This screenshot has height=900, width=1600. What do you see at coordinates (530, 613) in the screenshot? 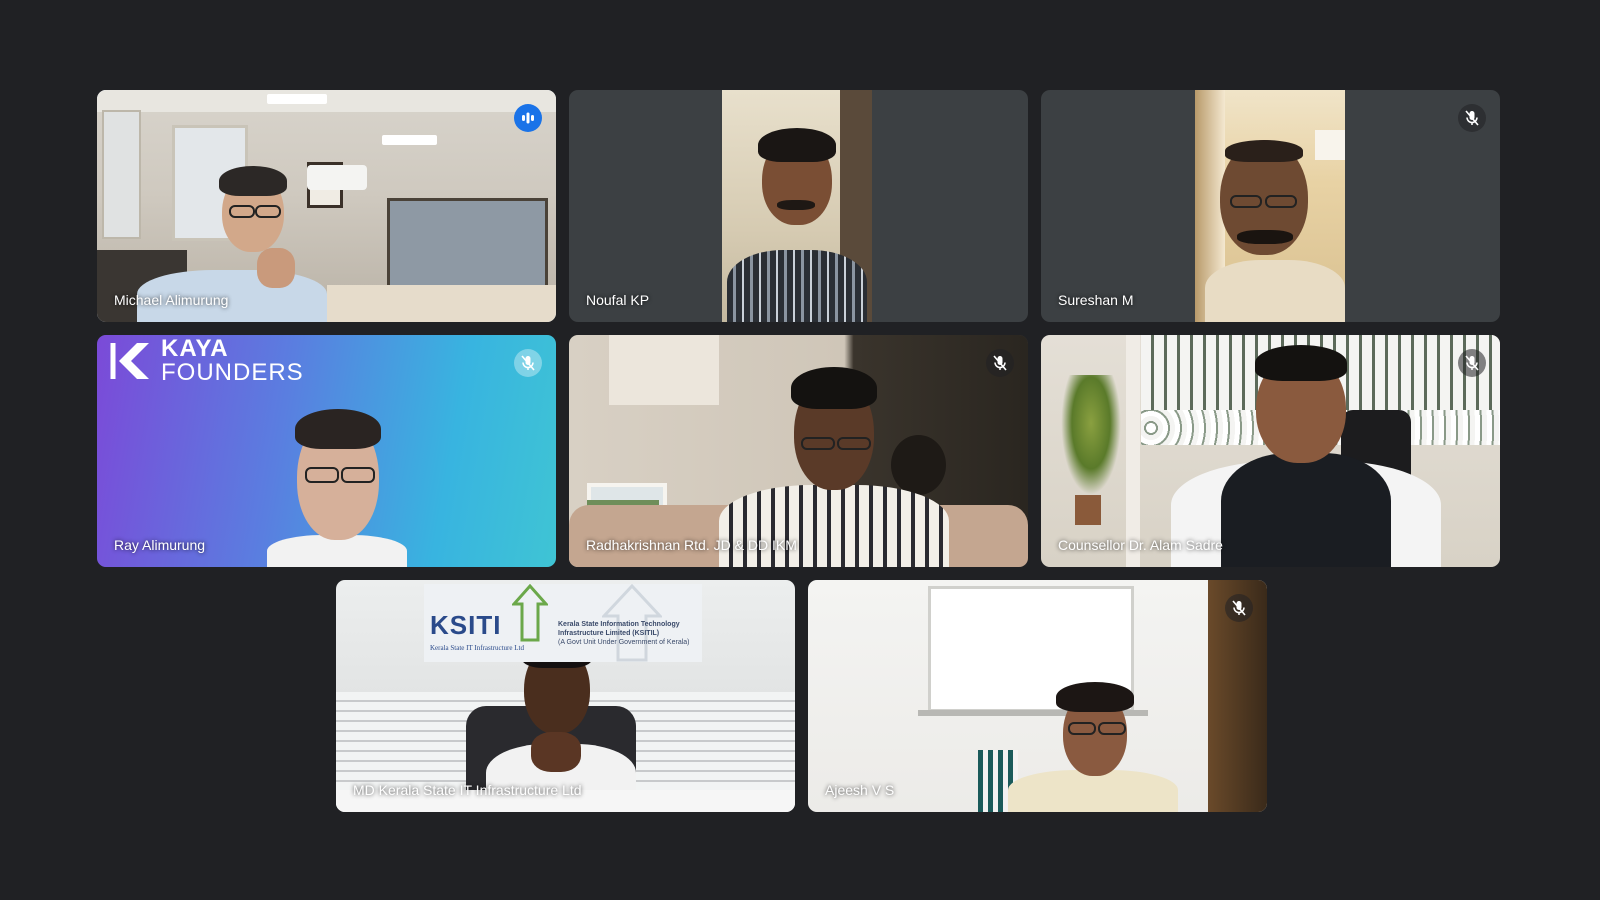
I see `ksitil-arrow-logo-icon` at bounding box center [530, 613].